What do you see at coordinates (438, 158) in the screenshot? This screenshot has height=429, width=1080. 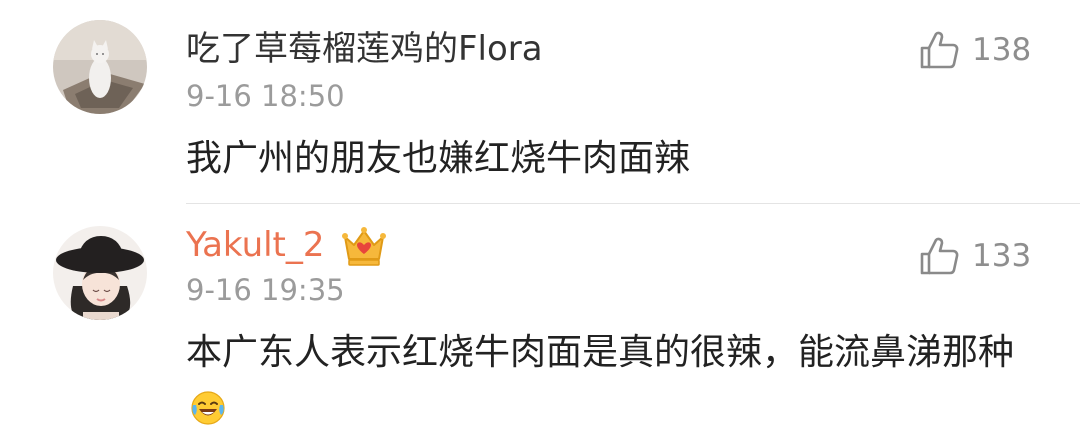 I see `comment-text: 我广州的朋友也嫌红烧牛肉面辣` at bounding box center [438, 158].